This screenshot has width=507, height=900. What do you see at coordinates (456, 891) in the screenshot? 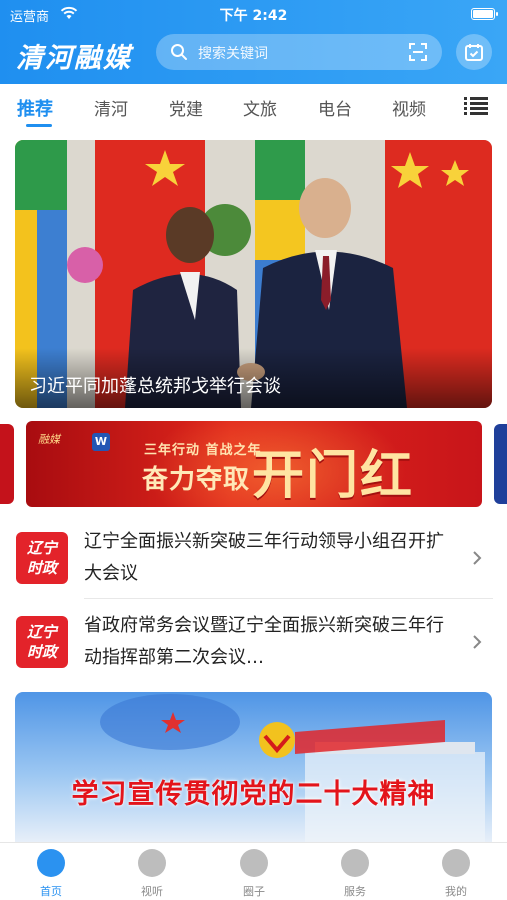
I see `tab-profile-label: 我的` at bounding box center [456, 891].